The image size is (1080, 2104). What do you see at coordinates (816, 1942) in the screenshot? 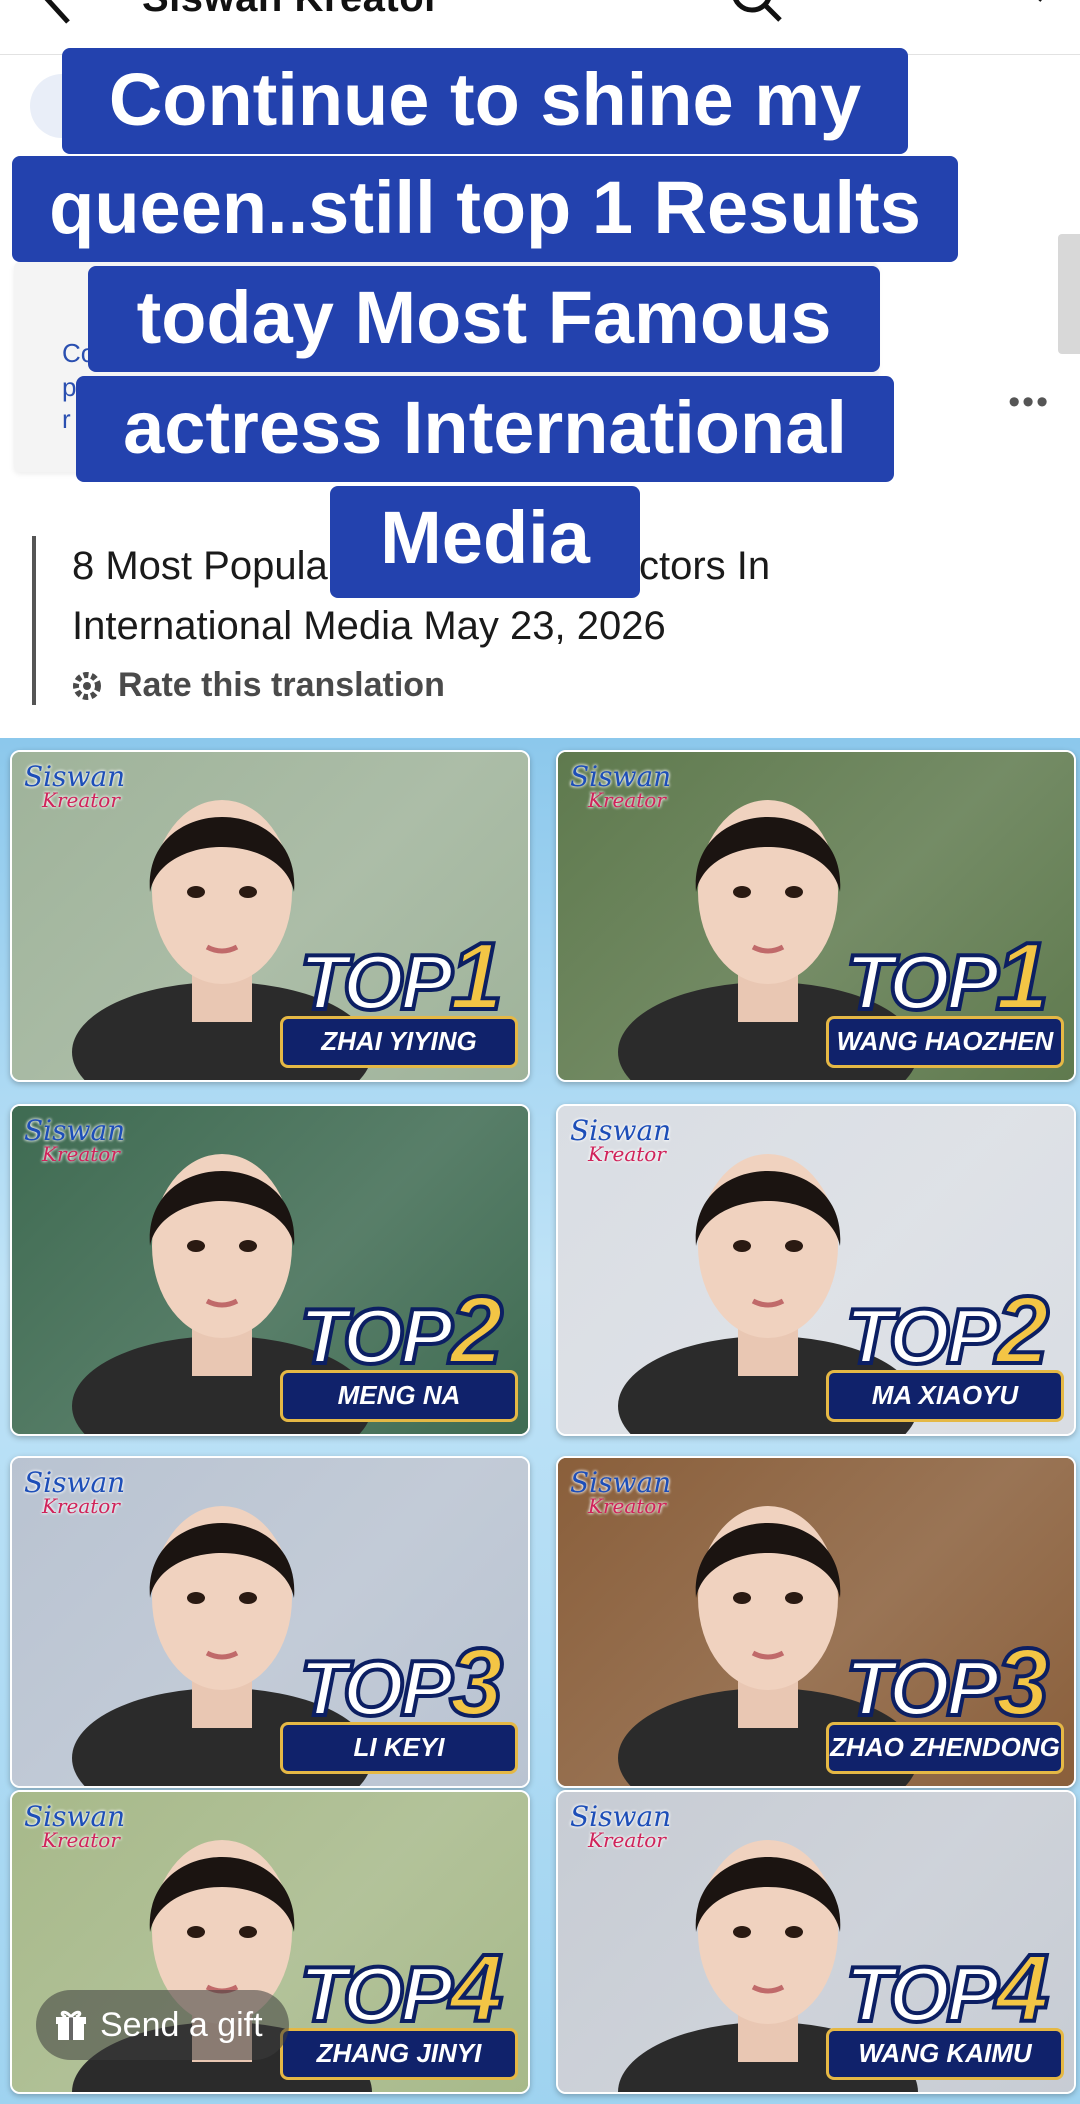
I see `ranking-tile: Siswan Kreator TOP4 WANG KAIMU` at bounding box center [816, 1942].